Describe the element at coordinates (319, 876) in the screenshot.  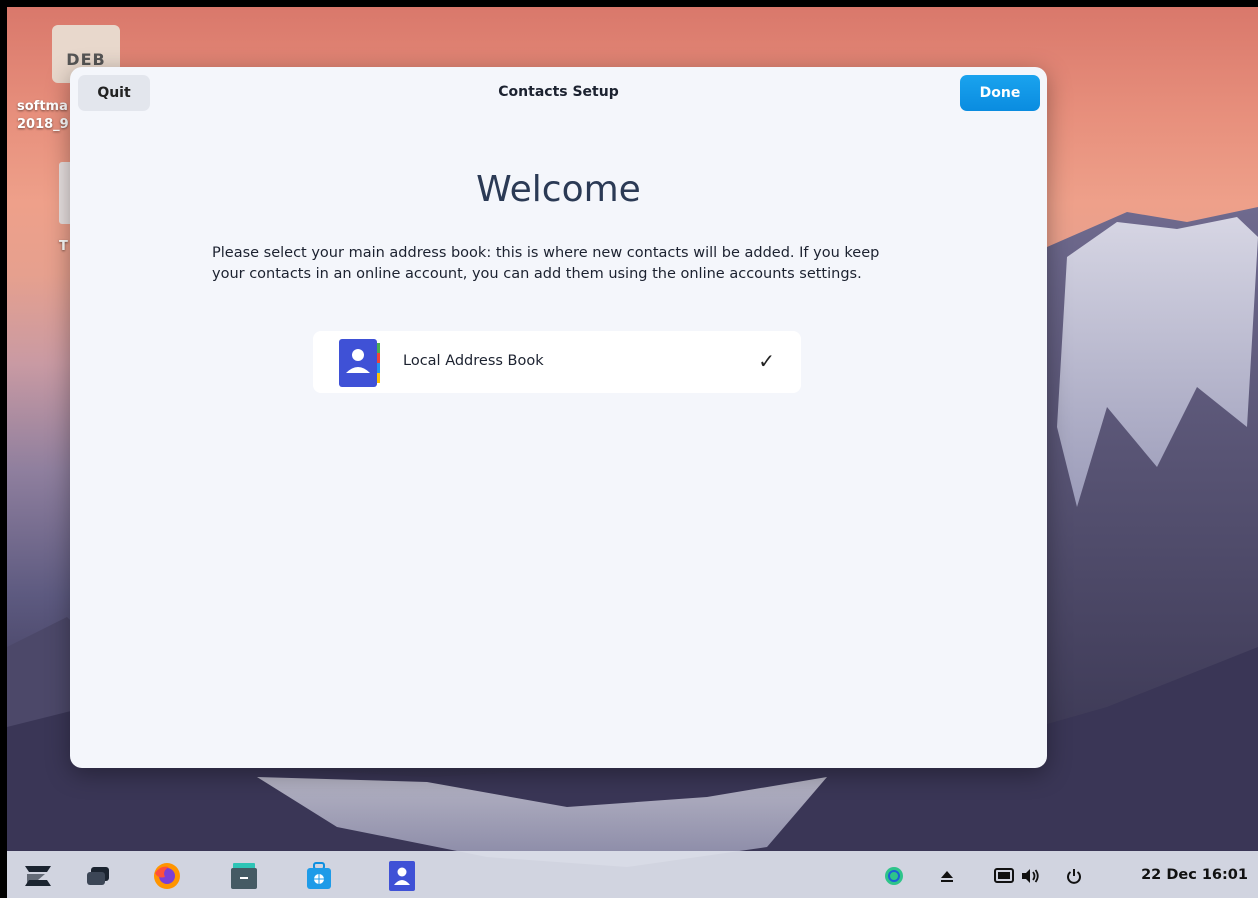
I see `software-store-icon` at that location.